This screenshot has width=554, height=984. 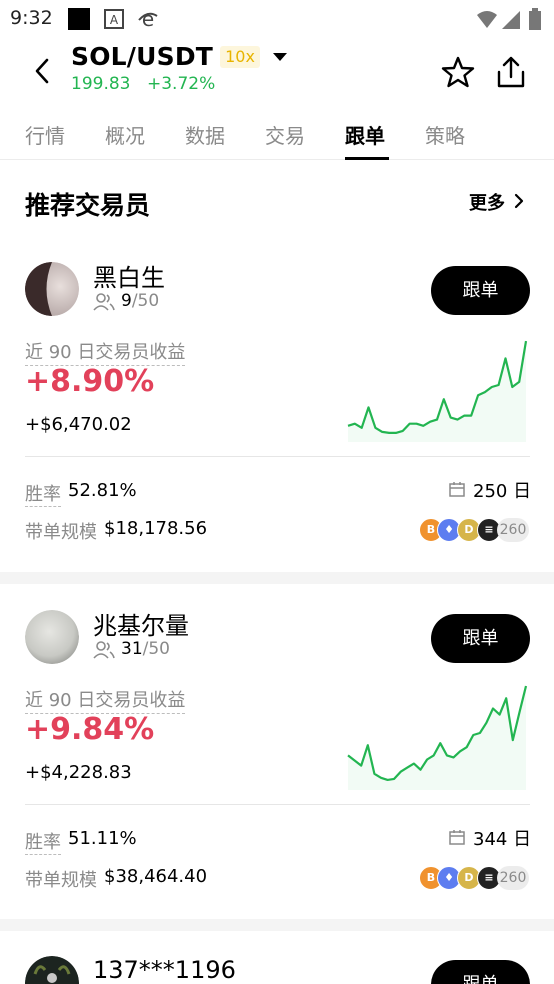 What do you see at coordinates (78, 772) in the screenshot?
I see `pnl-value: +$4,228.83` at bounding box center [78, 772].